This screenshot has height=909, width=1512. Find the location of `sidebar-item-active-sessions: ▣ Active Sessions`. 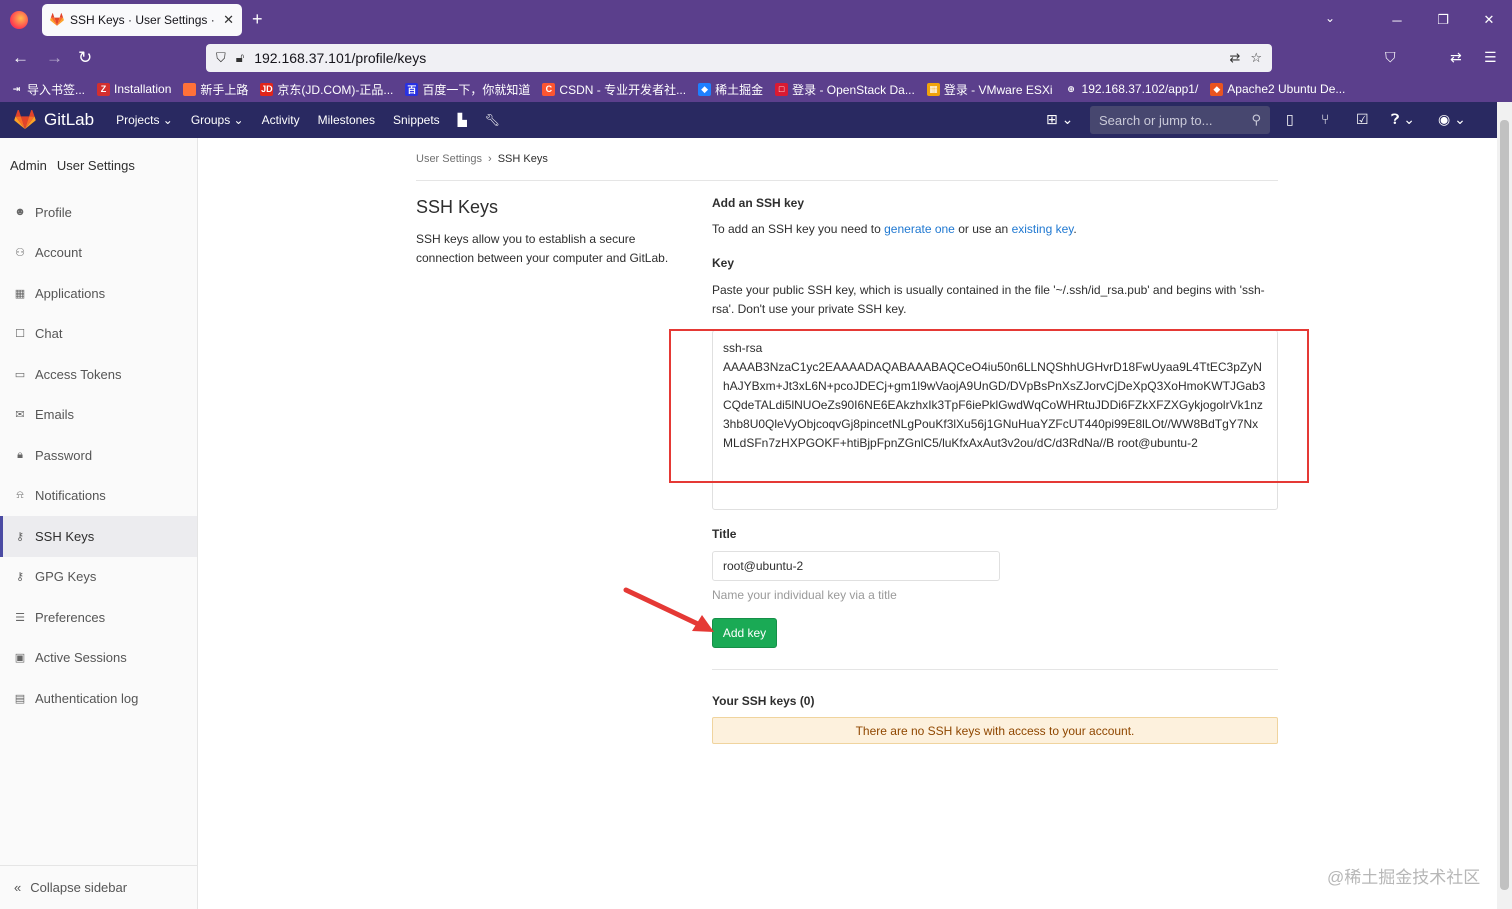

sidebar-item-active-sessions: ▣ Active Sessions is located at coordinates (98, 658).